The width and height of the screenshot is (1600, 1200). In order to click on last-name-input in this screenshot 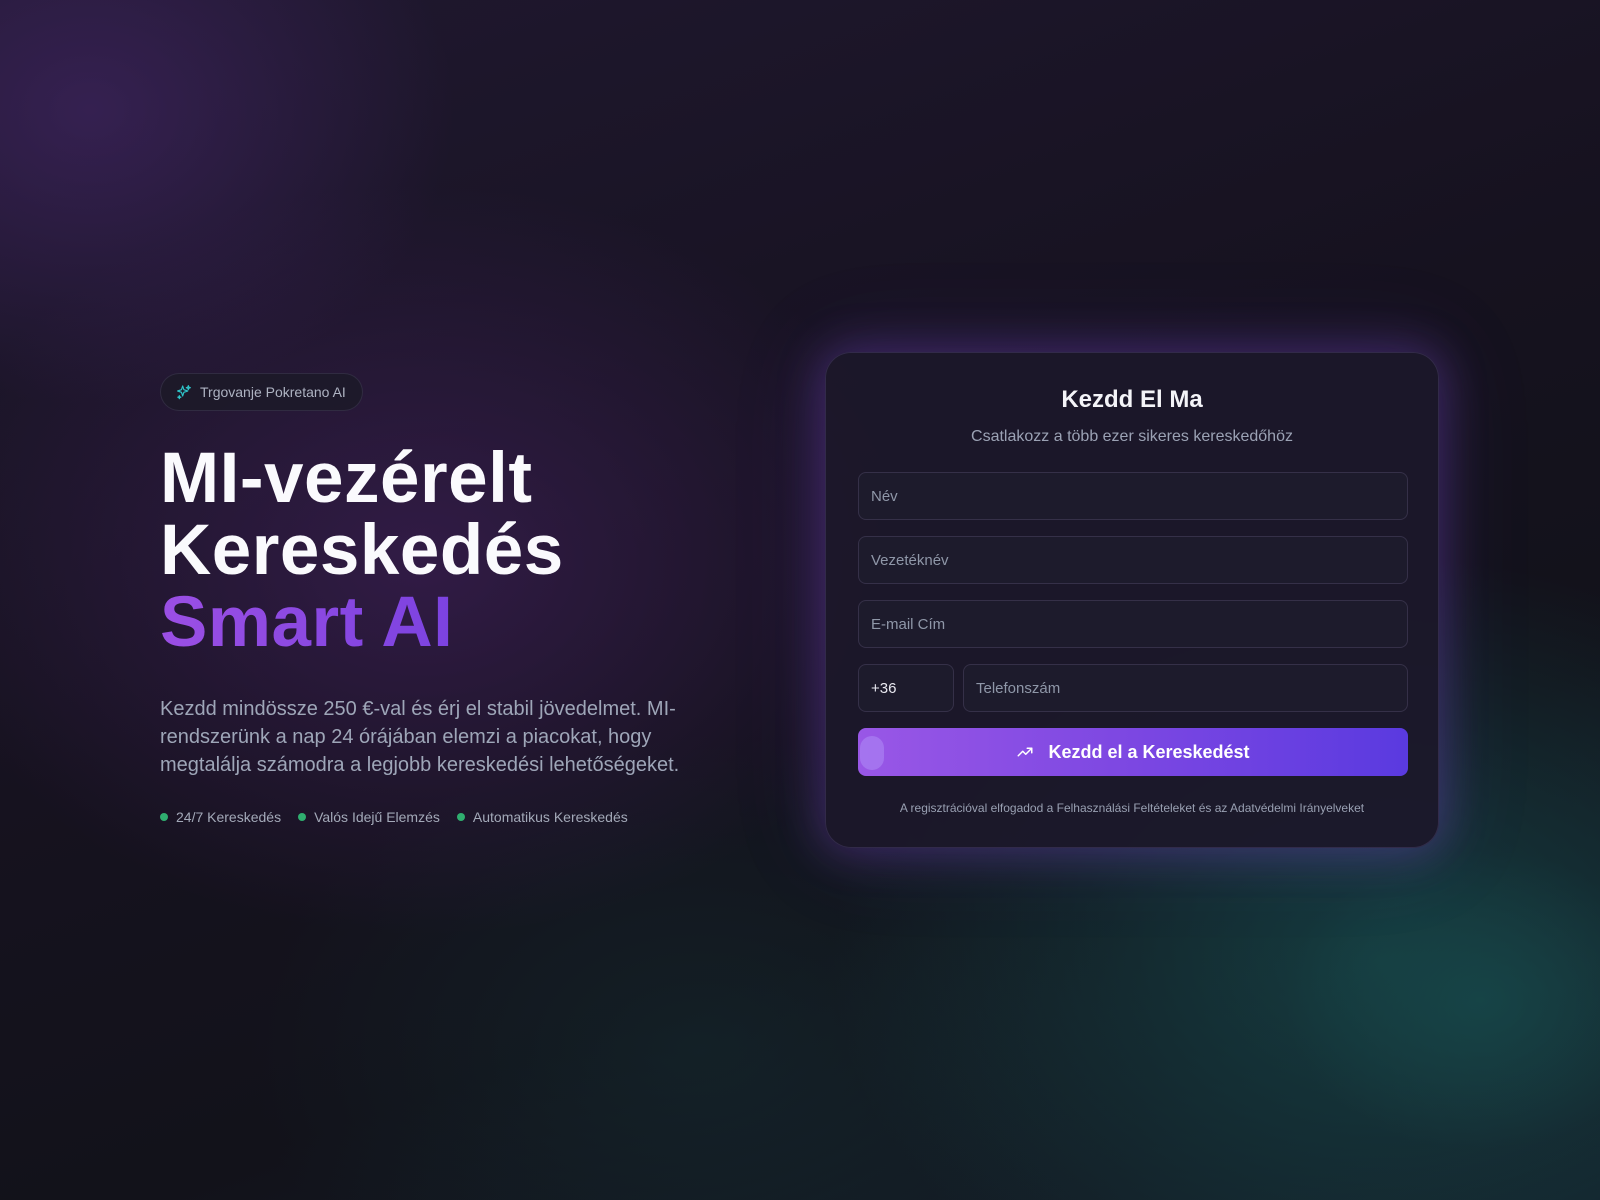, I will do `click(1133, 560)`.